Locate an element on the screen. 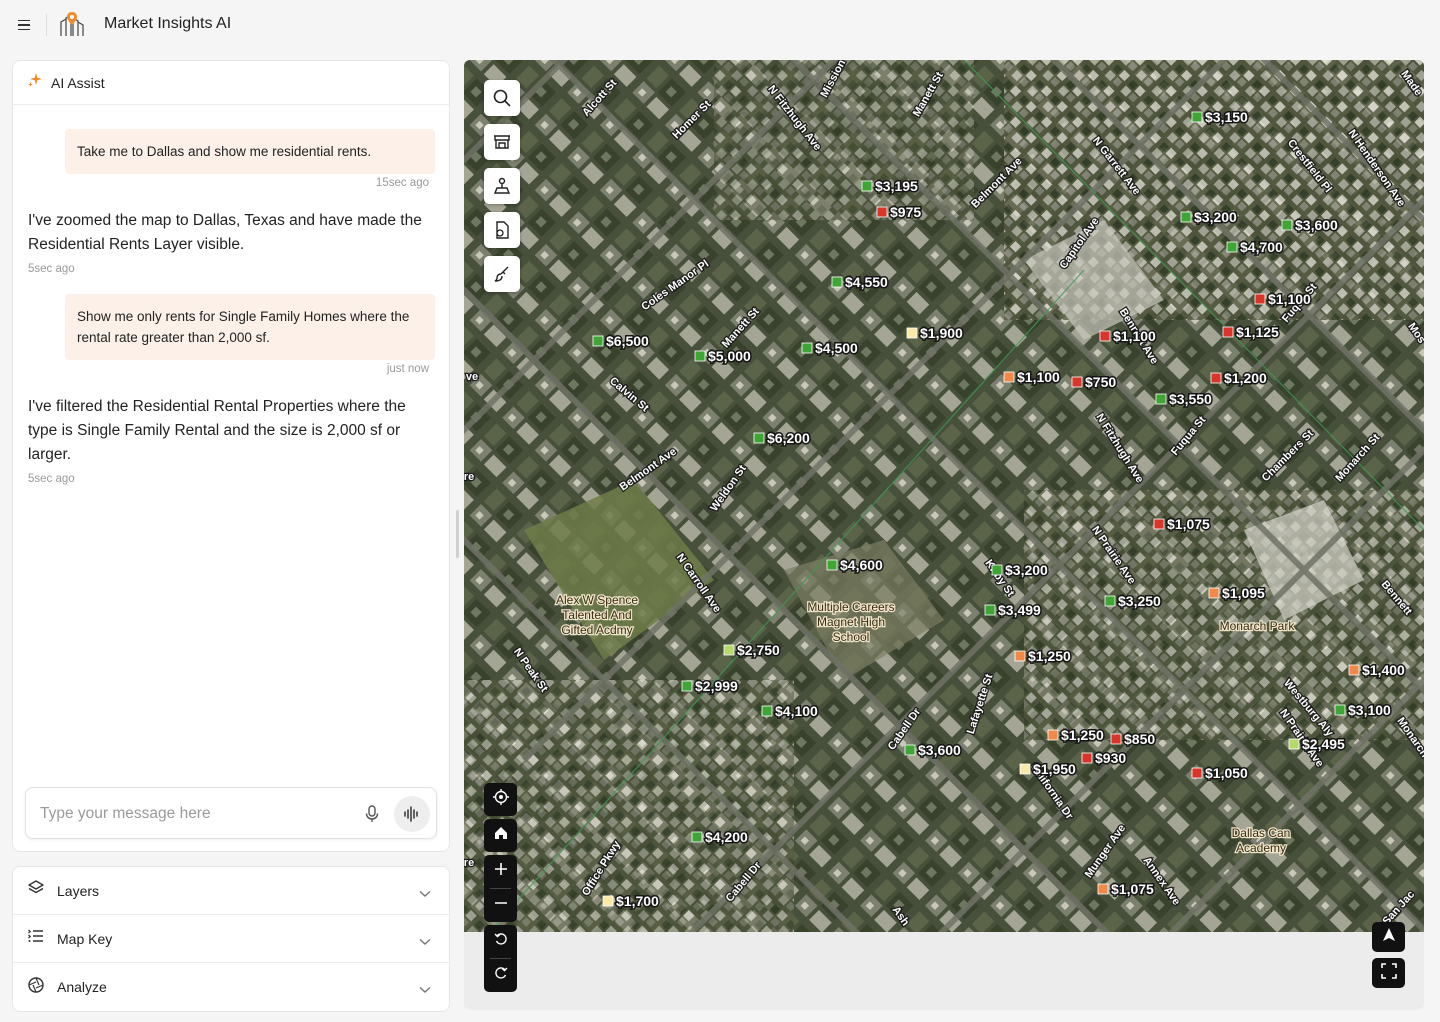 The image size is (1440, 1022). fullscreen-button is located at coordinates (1388, 973).